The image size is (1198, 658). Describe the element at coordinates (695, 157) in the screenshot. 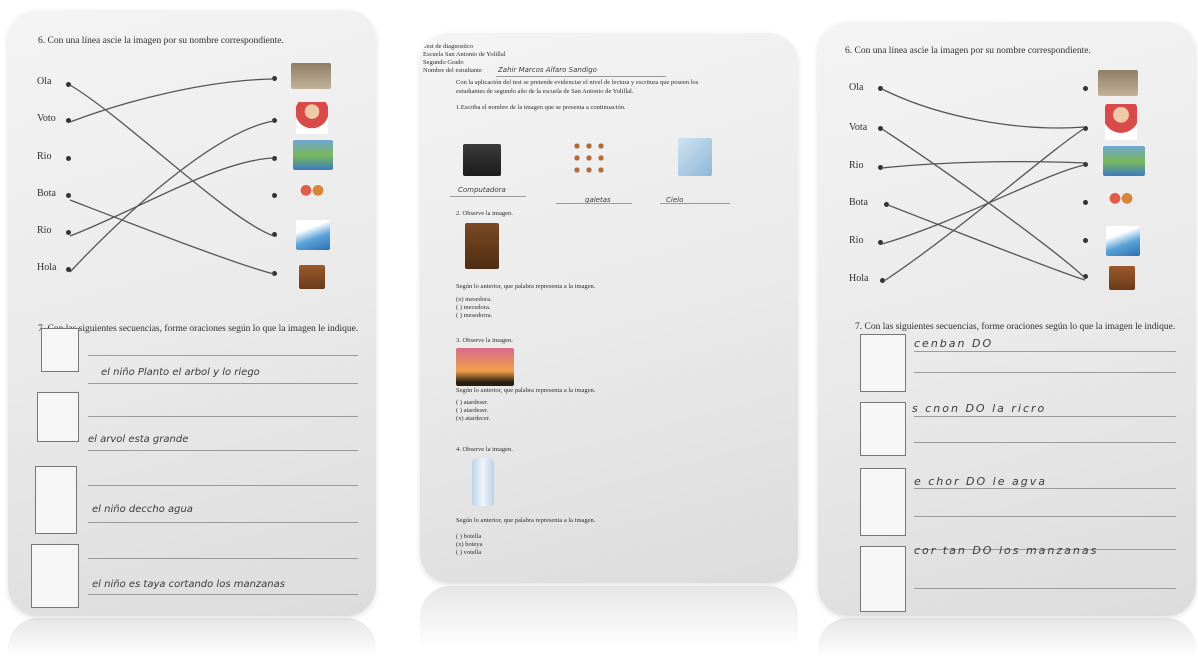

I see `ice-picture` at that location.